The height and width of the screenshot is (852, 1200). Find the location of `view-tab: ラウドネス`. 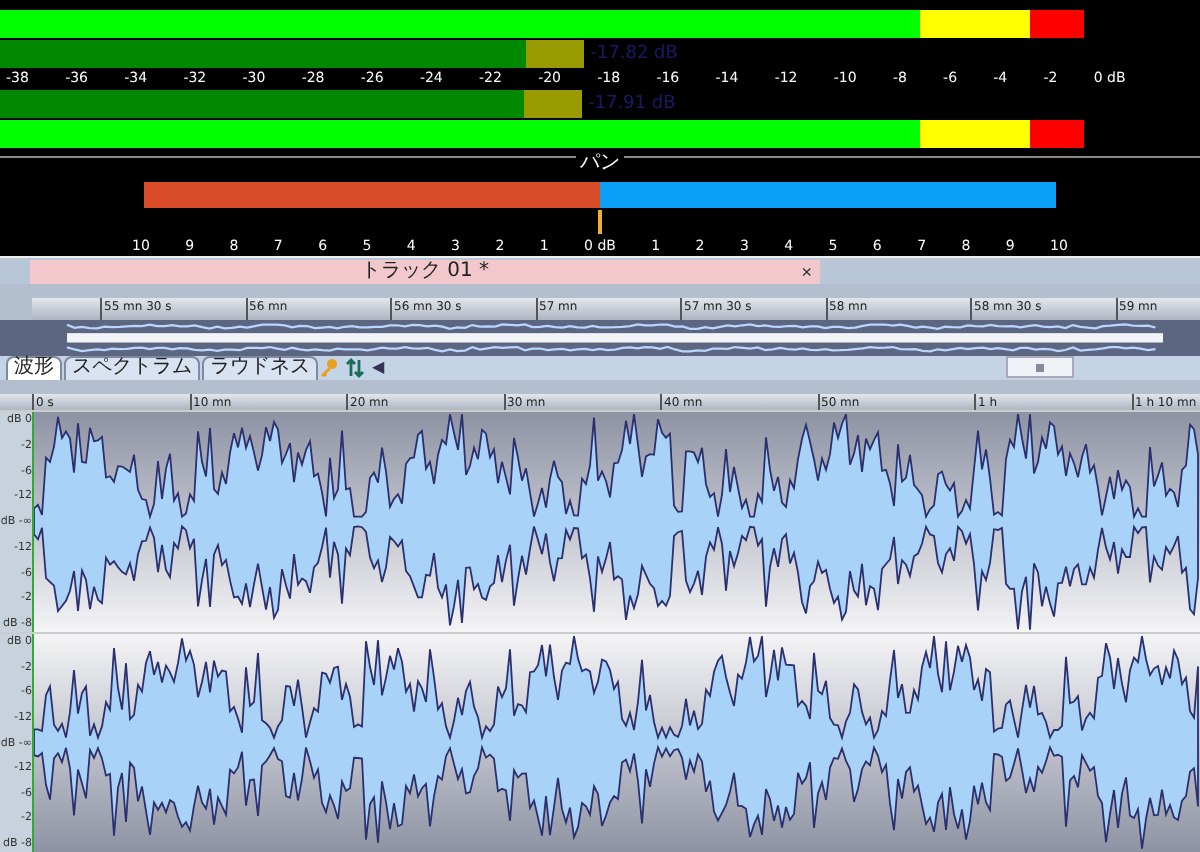

view-tab: ラウドネス is located at coordinates (260, 367).